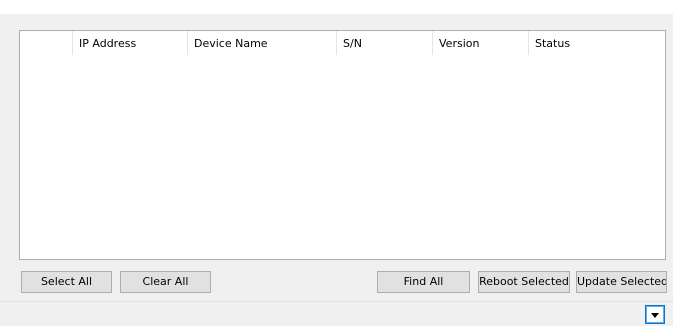  I want to click on column-header-device-name: Device Name, so click(262, 43).